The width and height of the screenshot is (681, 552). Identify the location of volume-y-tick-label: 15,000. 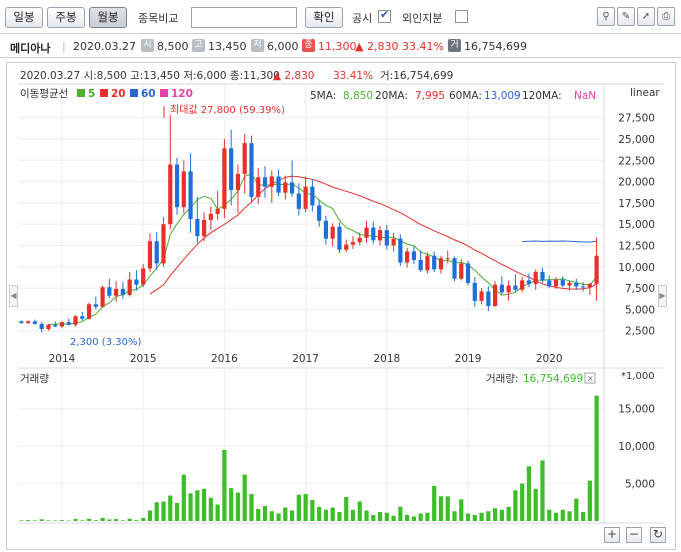
(636, 410).